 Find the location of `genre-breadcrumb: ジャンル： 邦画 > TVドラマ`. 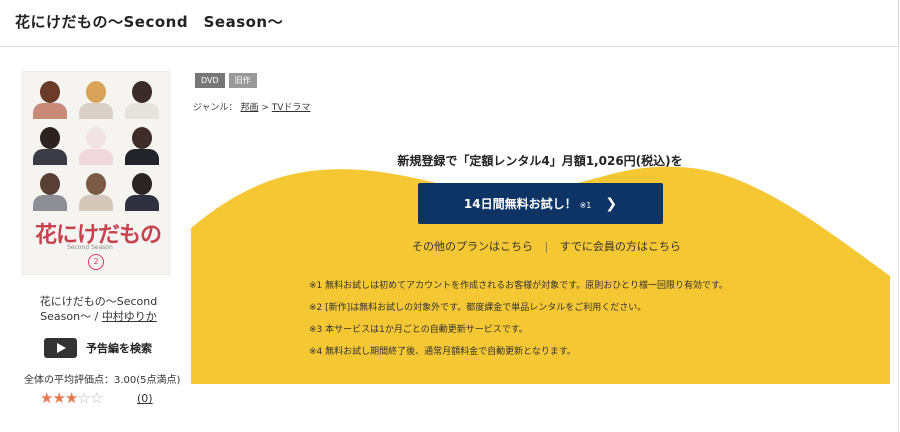

genre-breadcrumb: ジャンル： 邦画 > TVドラマ is located at coordinates (251, 106).